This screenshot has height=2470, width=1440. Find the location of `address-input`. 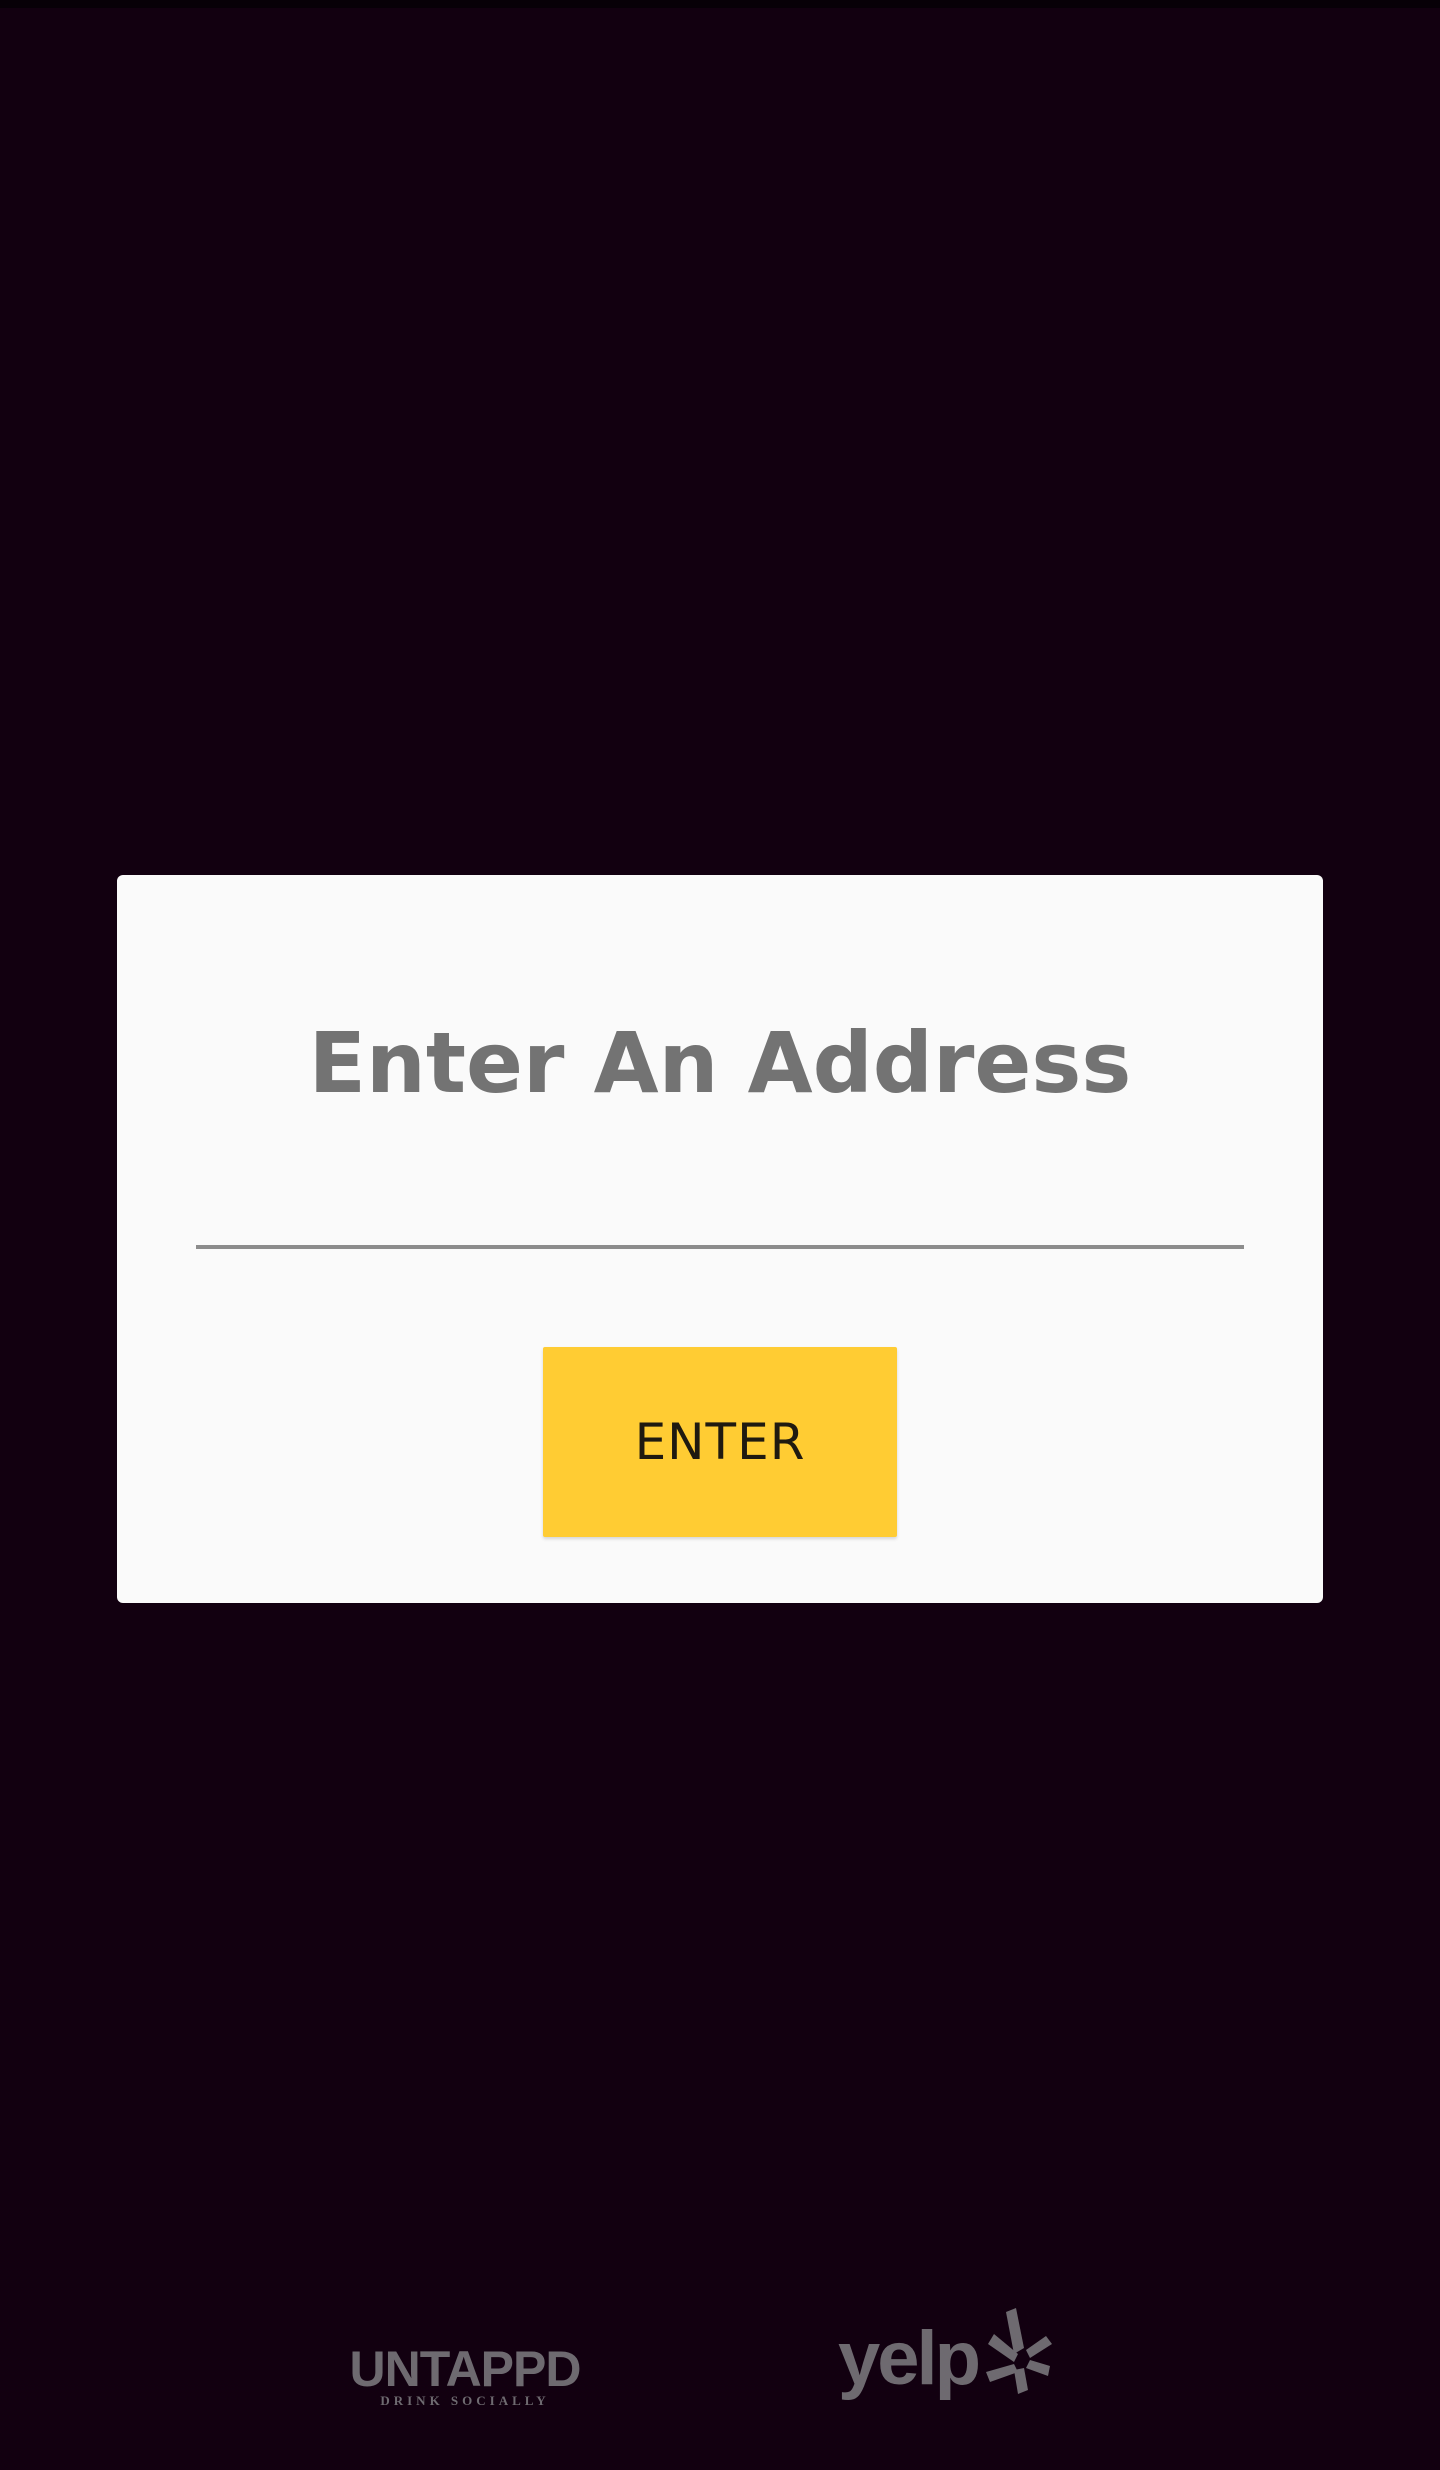

address-input is located at coordinates (720, 1212).